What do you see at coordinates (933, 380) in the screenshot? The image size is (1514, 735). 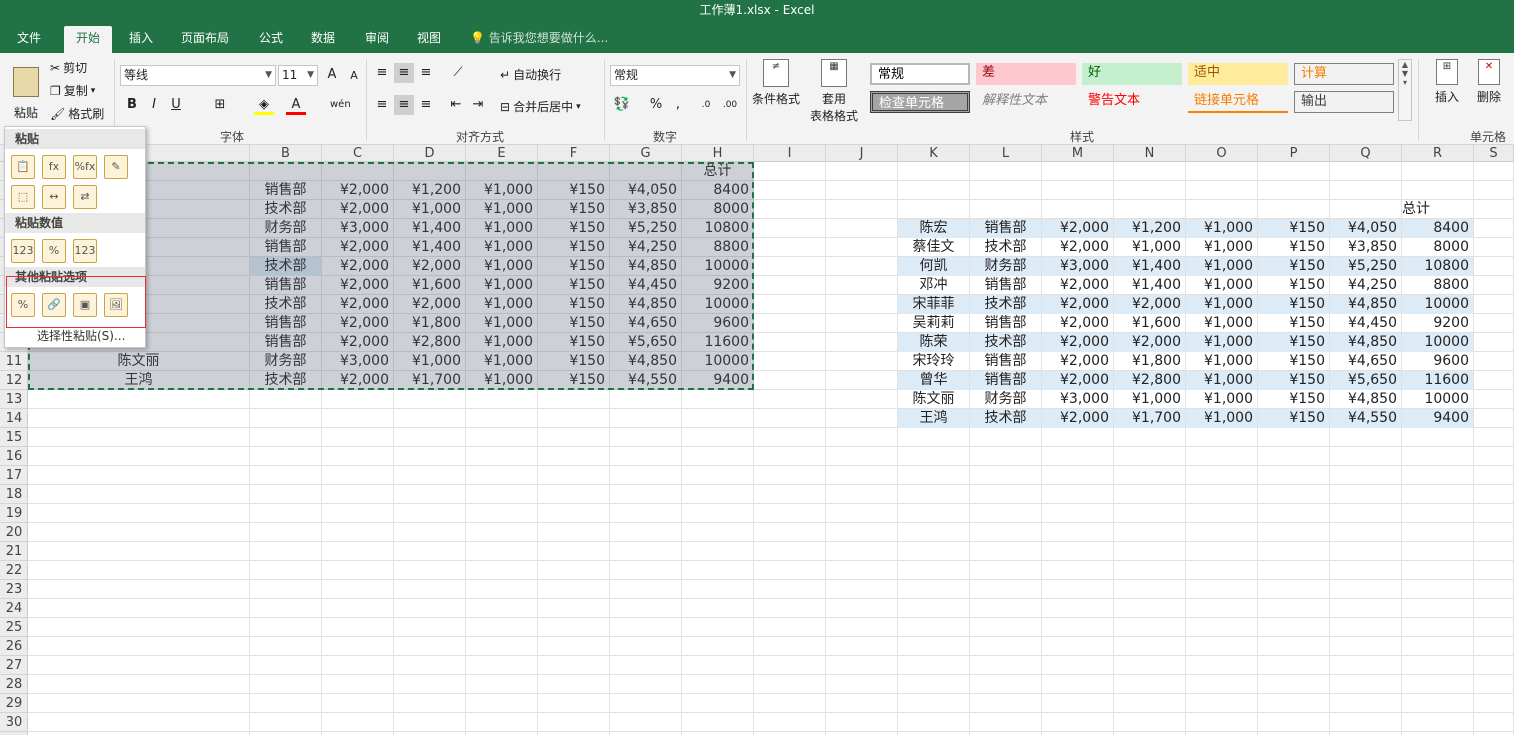 I see `table-cell: 曾华` at bounding box center [933, 380].